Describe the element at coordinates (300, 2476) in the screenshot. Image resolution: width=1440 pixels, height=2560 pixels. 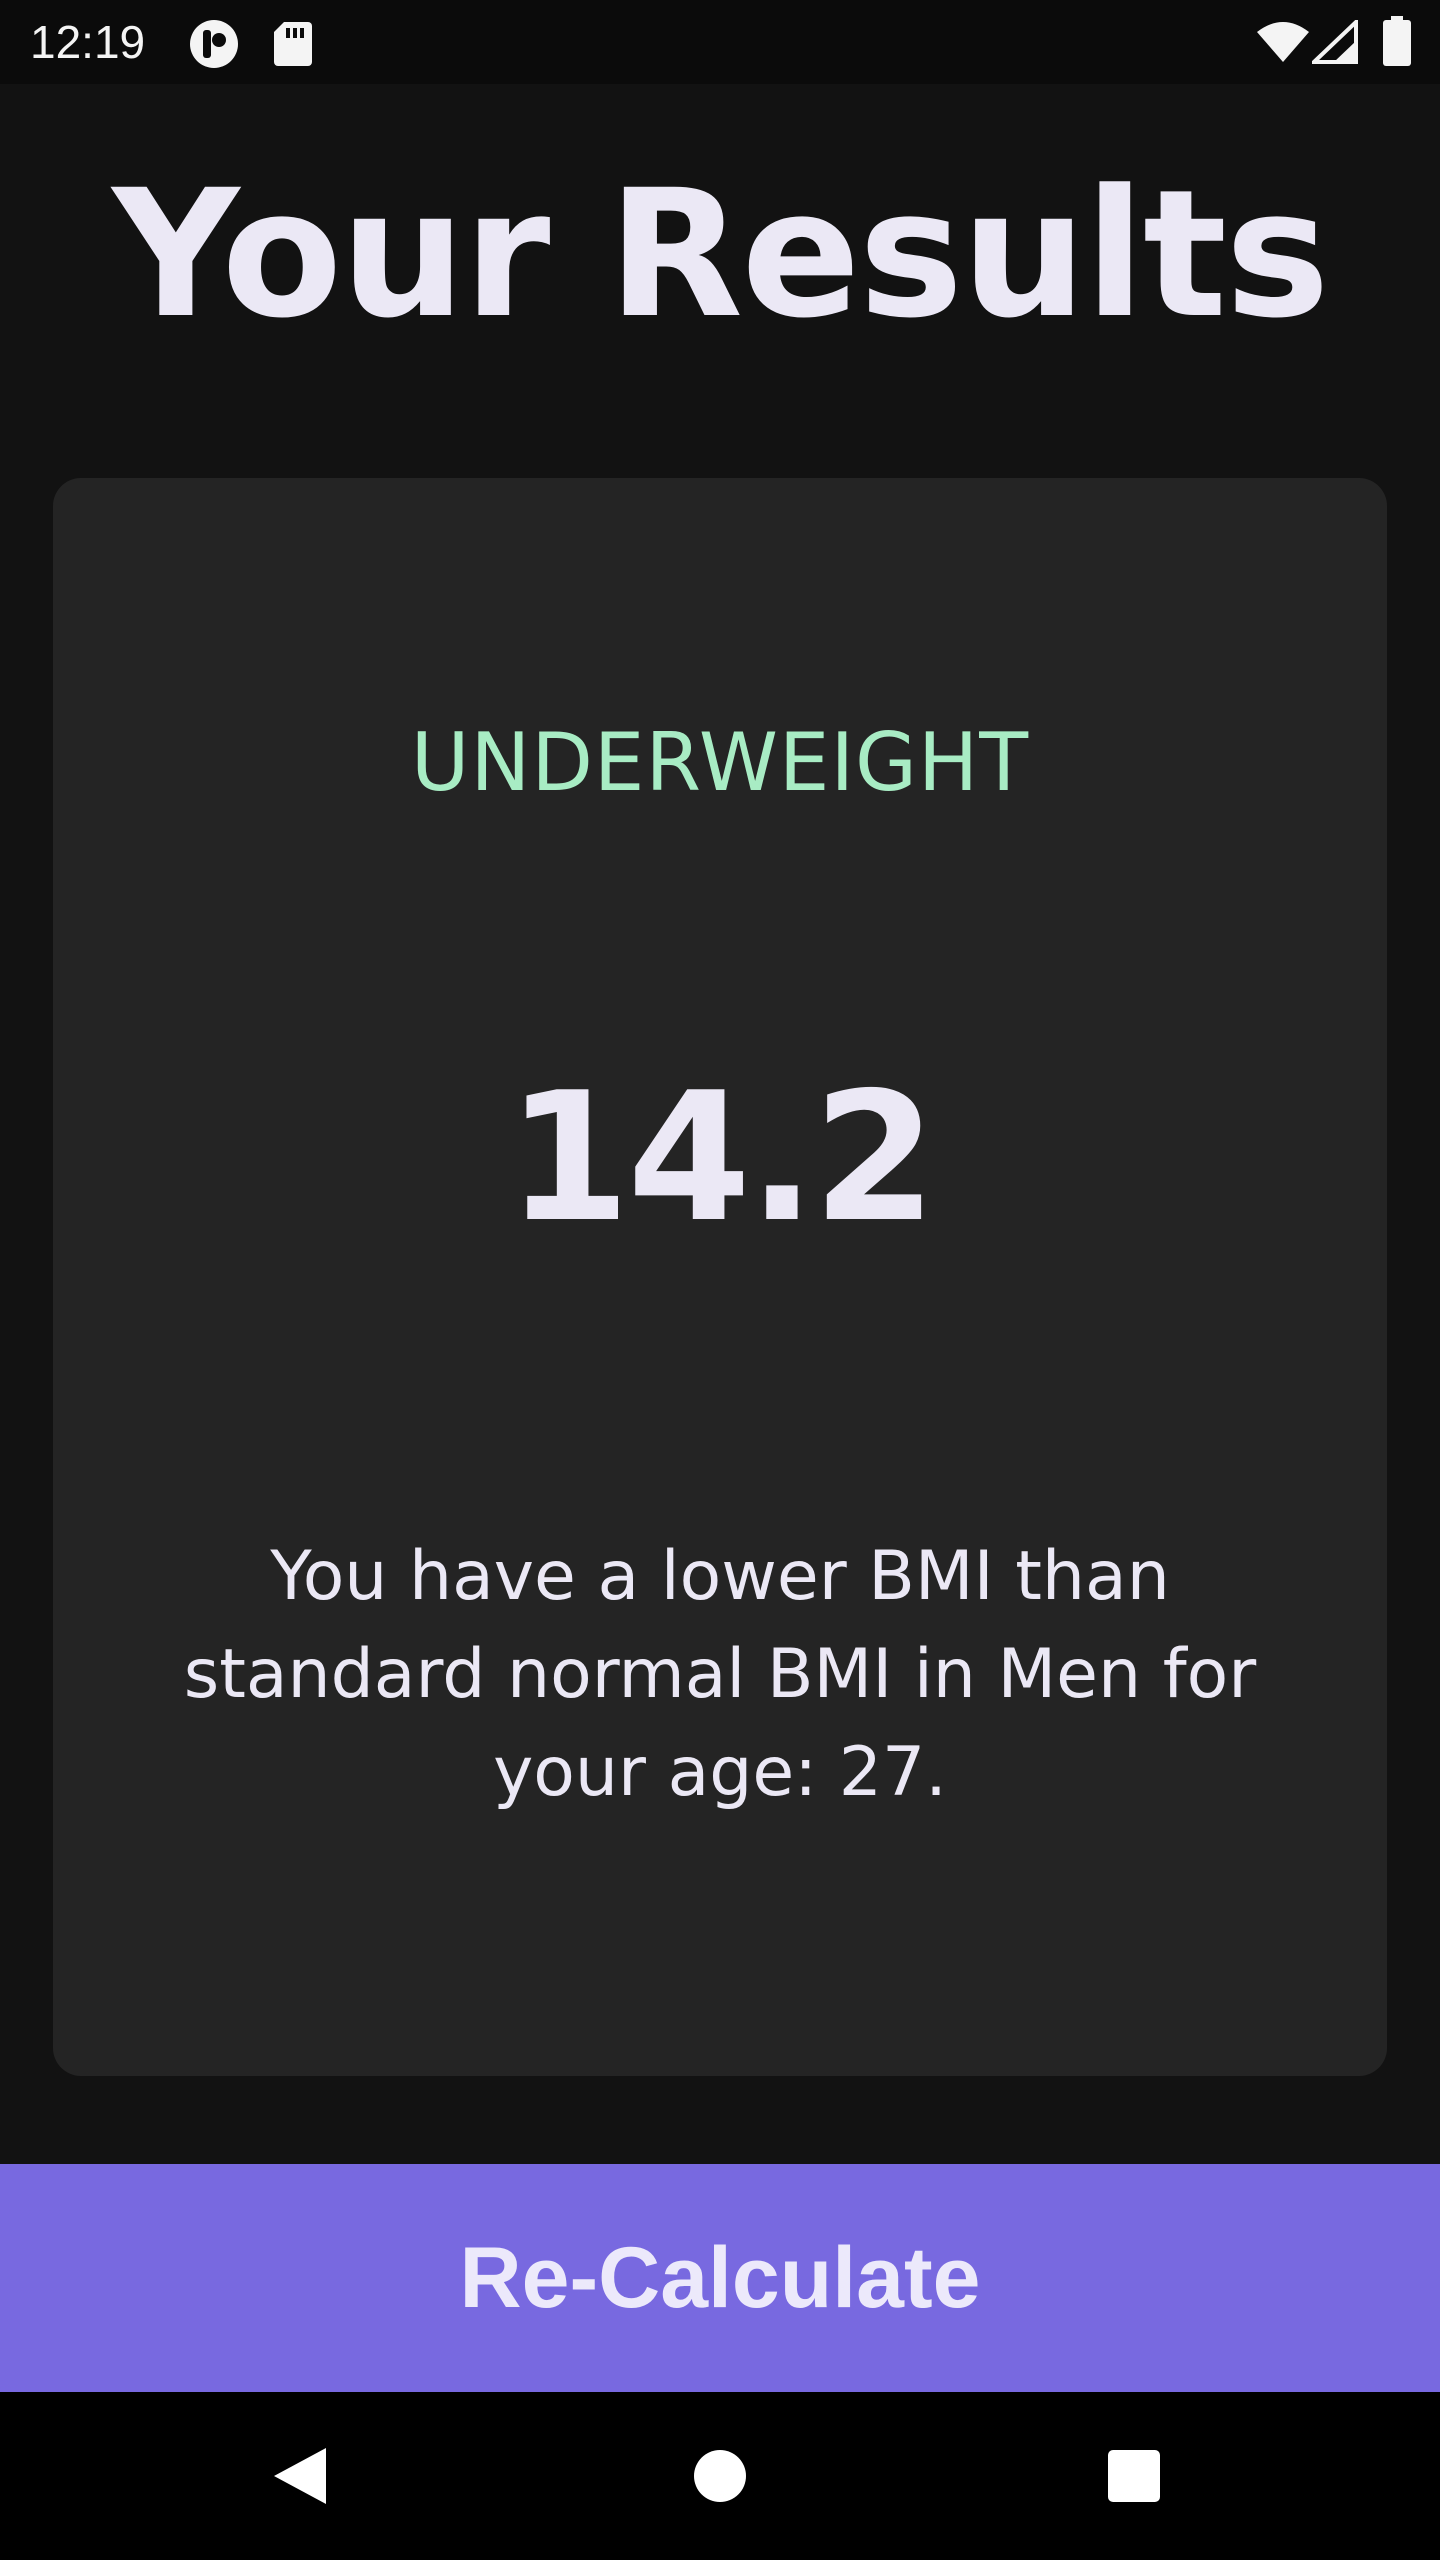
I see `back-icon` at that location.